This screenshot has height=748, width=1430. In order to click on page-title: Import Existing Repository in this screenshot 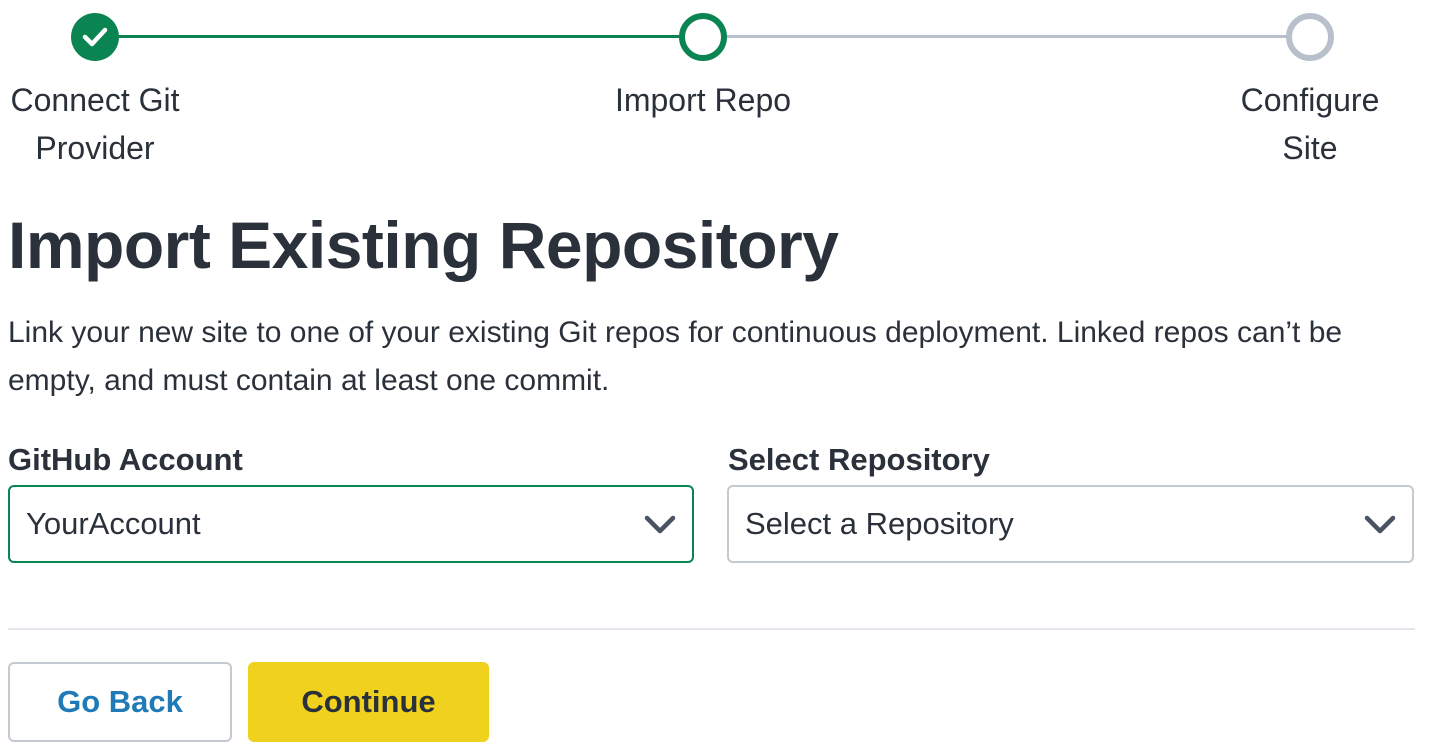, I will do `click(423, 245)`.